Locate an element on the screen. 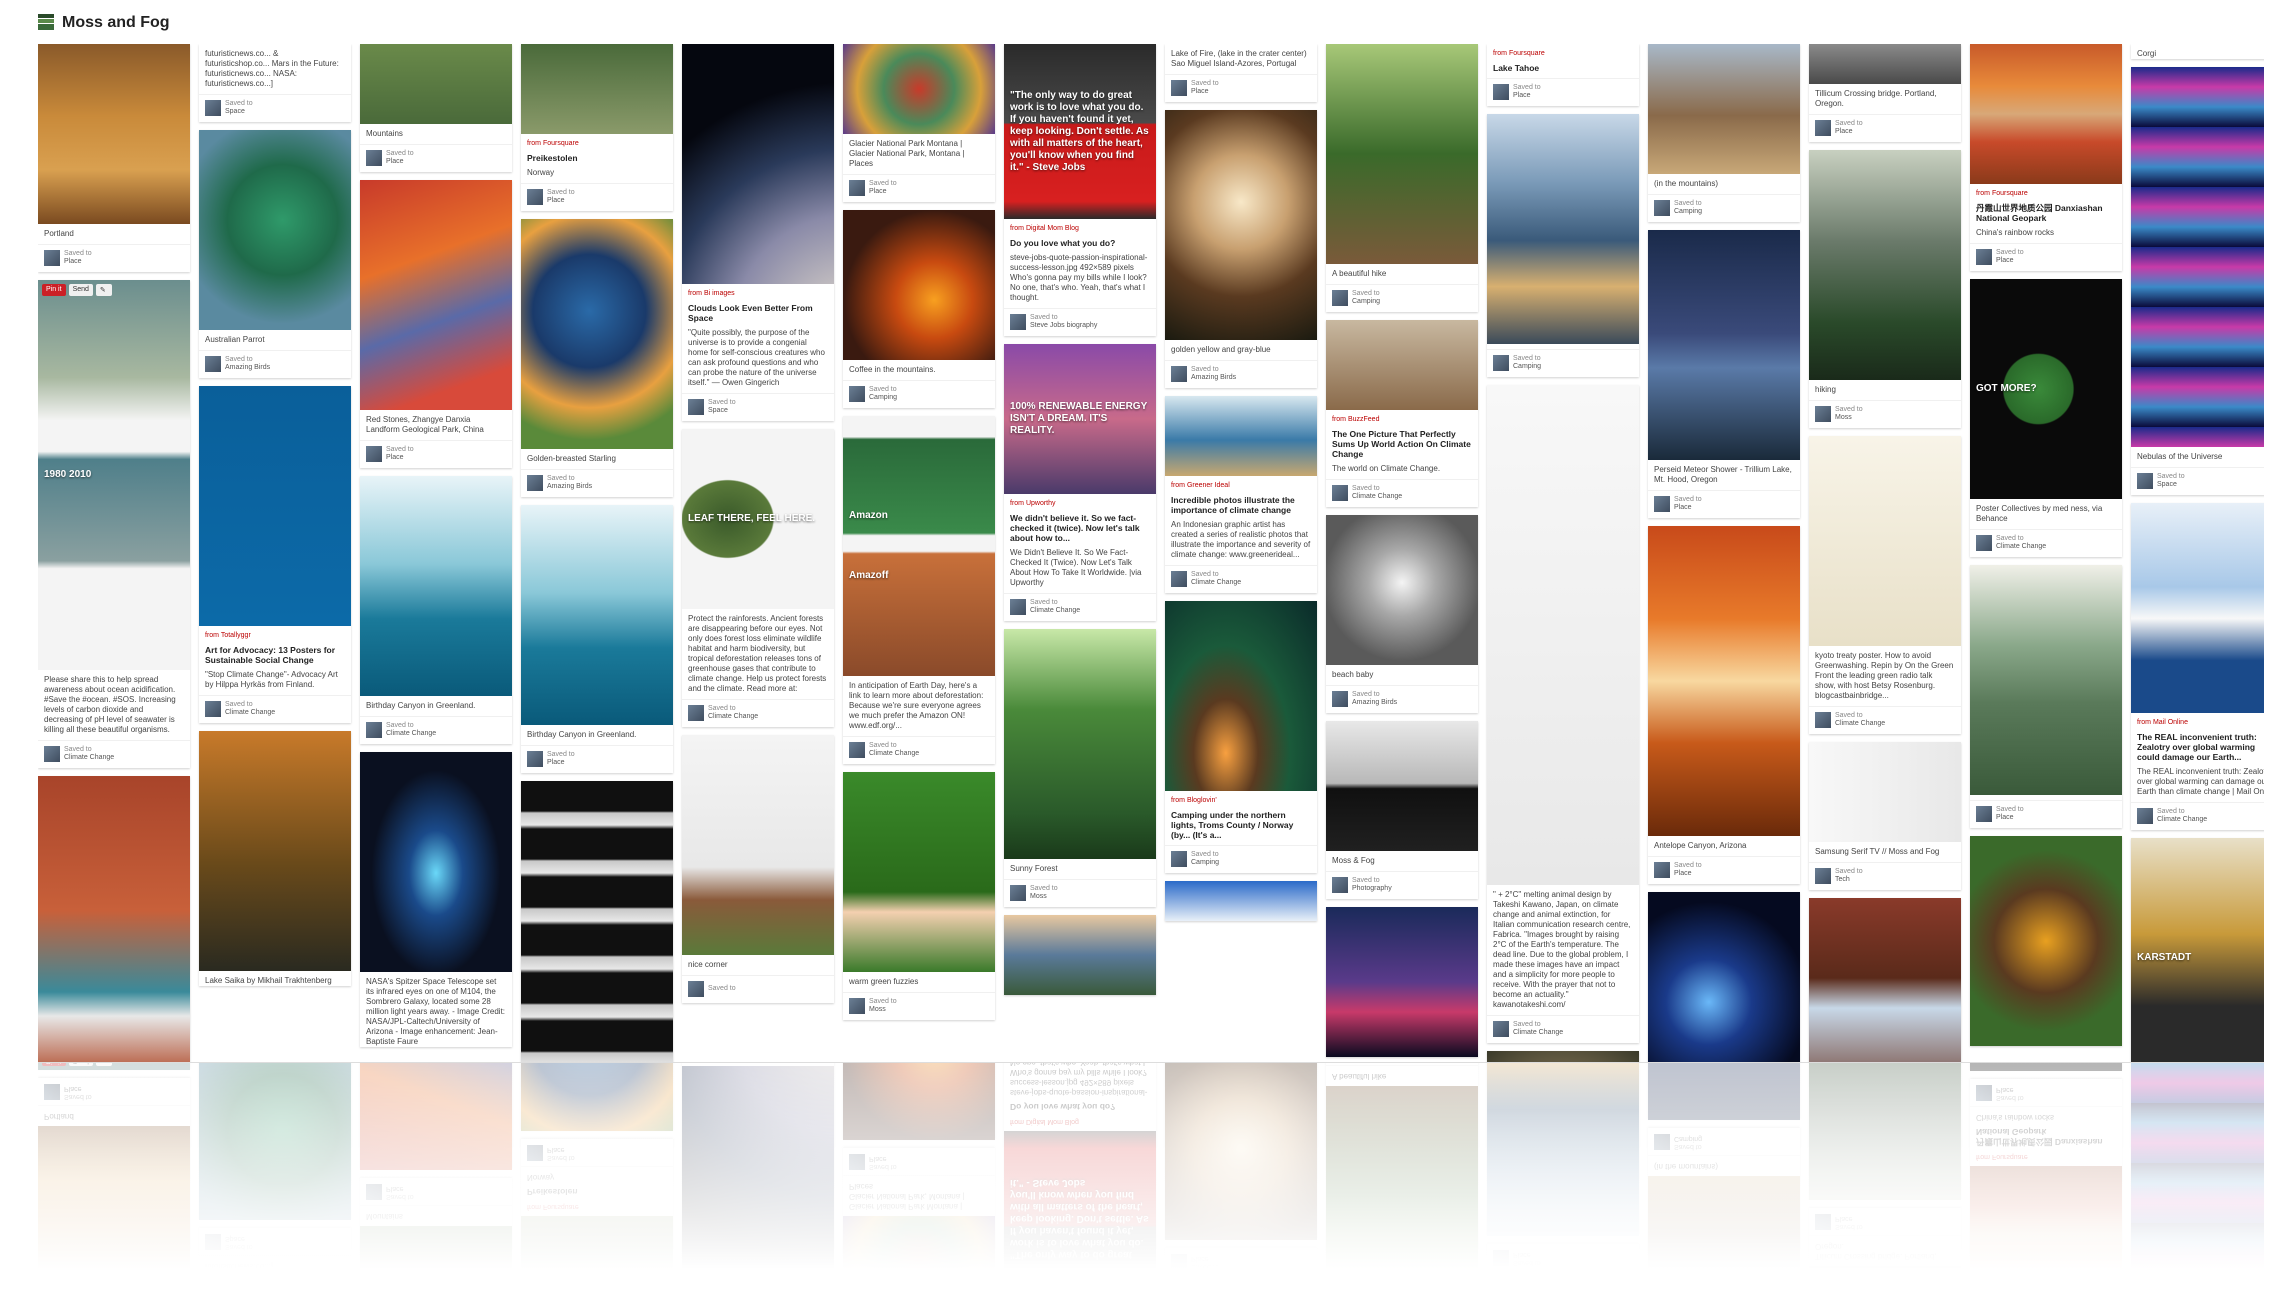 The width and height of the screenshot is (2284, 1306). pin-card: Nebulas of the Universe Saved to Space is located at coordinates (2197, 281).